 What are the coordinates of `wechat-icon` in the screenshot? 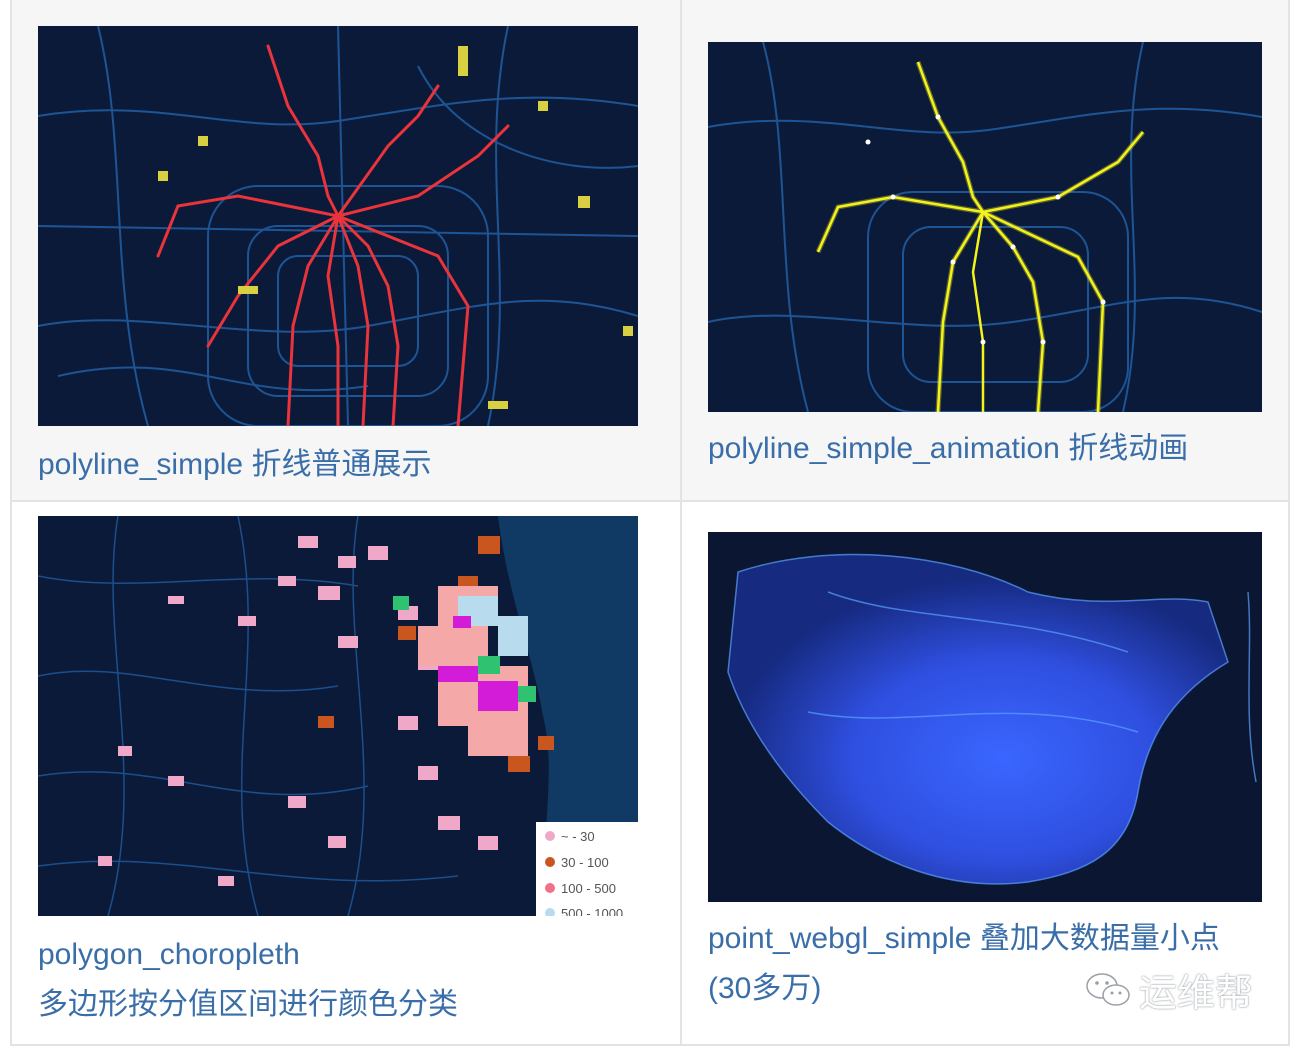 It's located at (1108, 989).